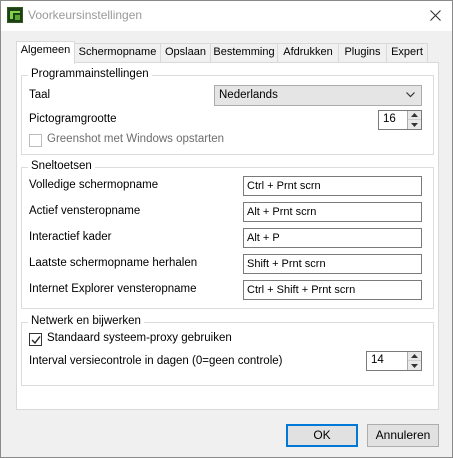 The image size is (453, 458). I want to click on language-value: Nederlands, so click(248, 95).